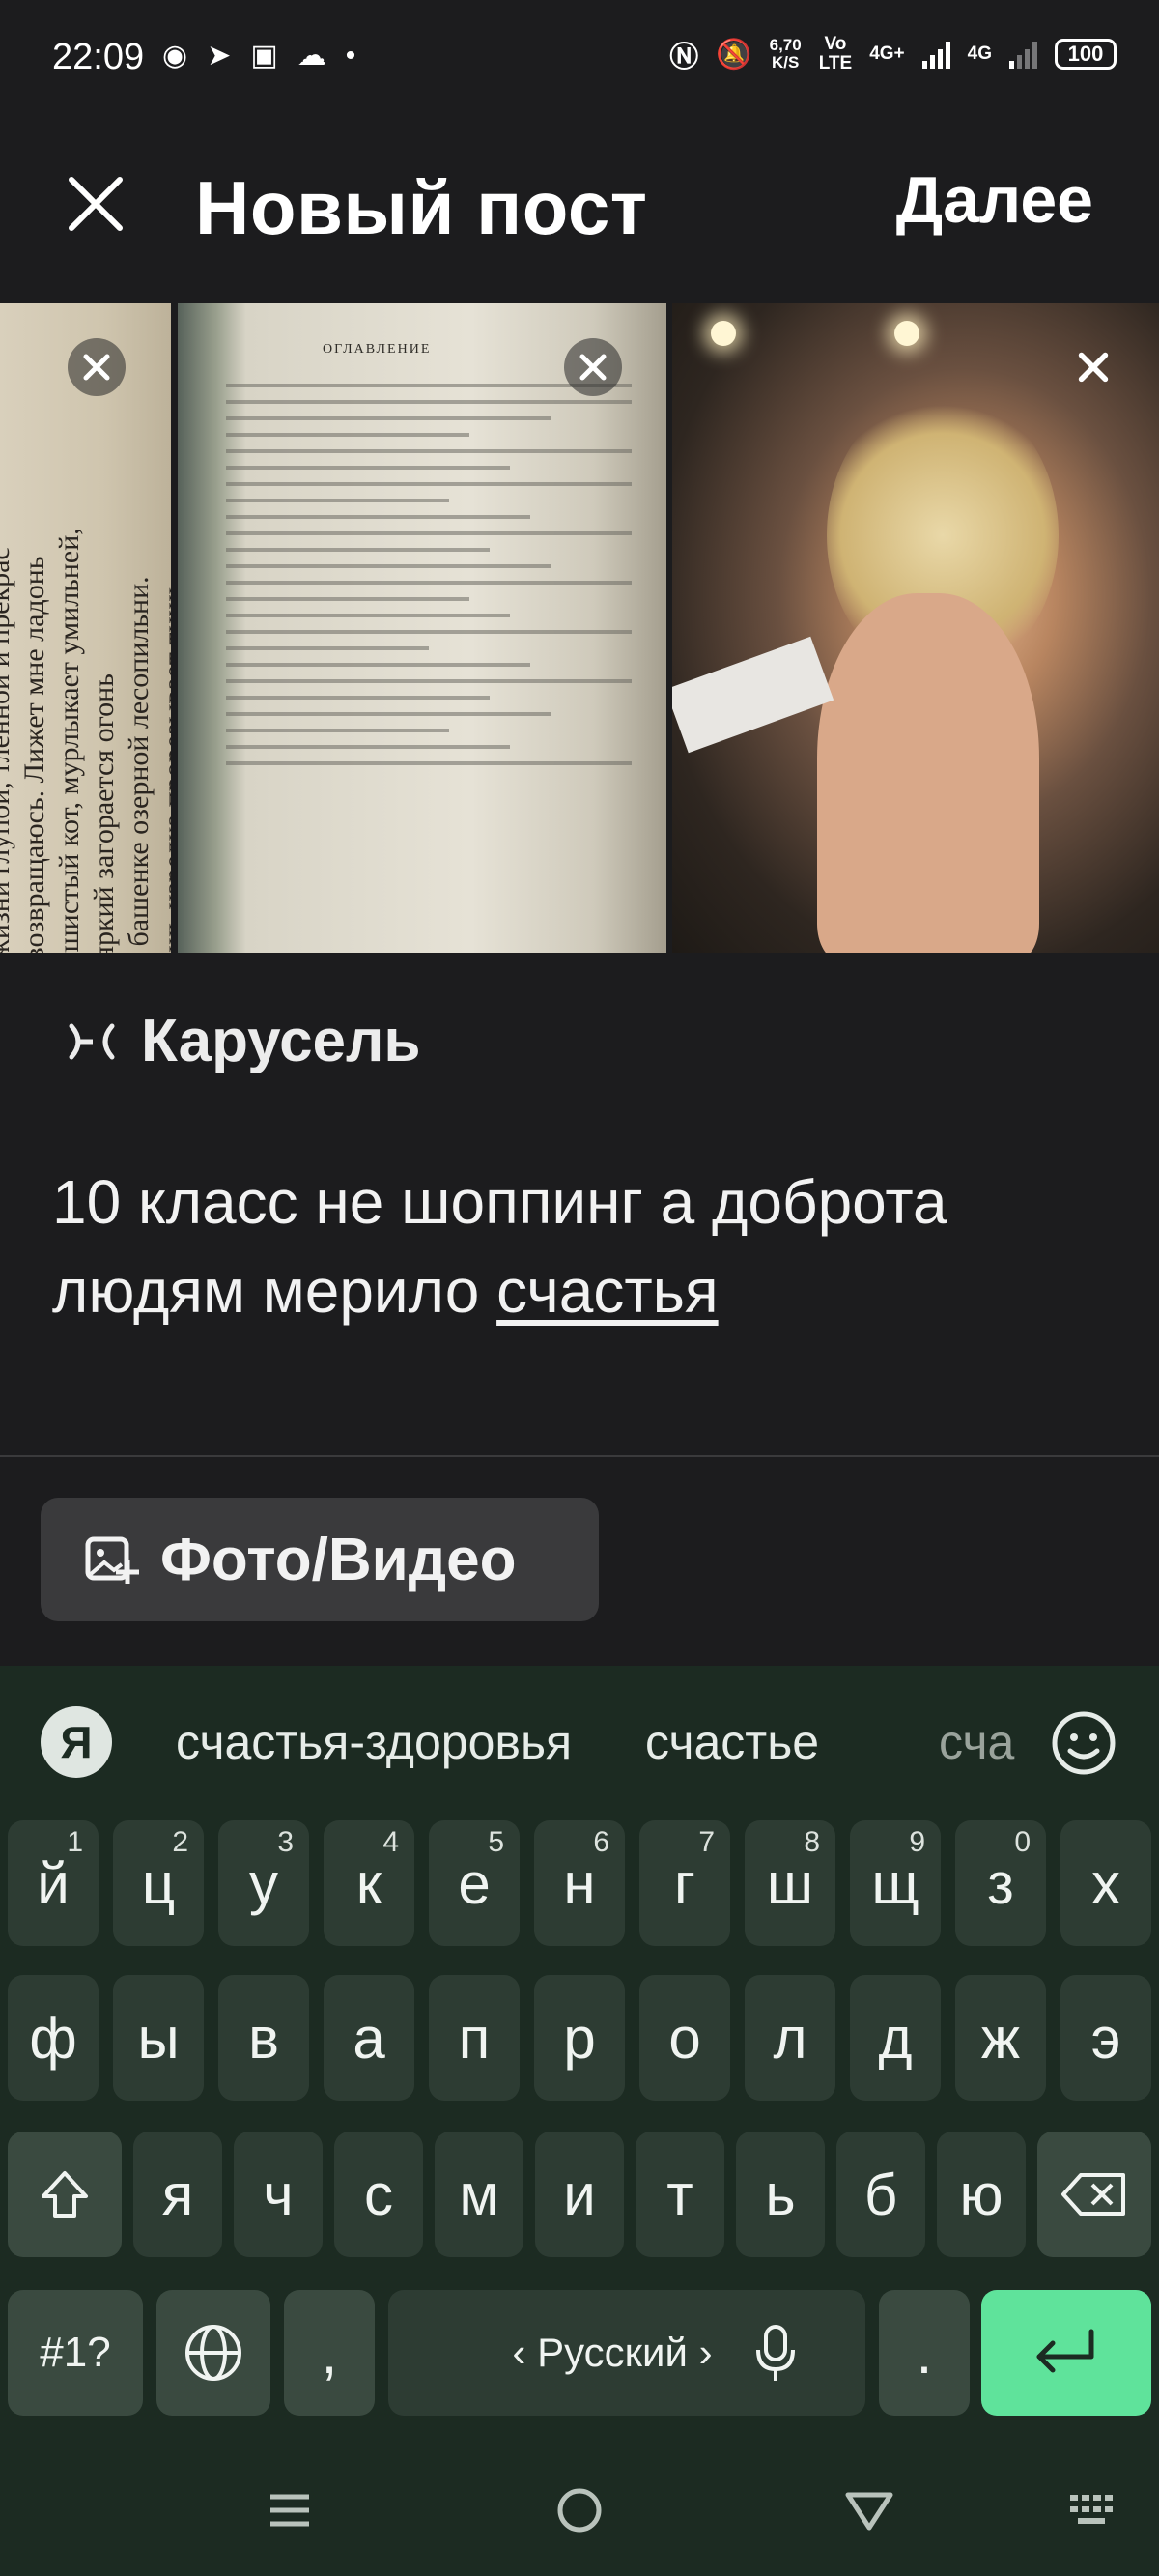  Describe the element at coordinates (164, 767) in the screenshot. I see `book-line: Лишь изредка прорезывает тишь` at that location.